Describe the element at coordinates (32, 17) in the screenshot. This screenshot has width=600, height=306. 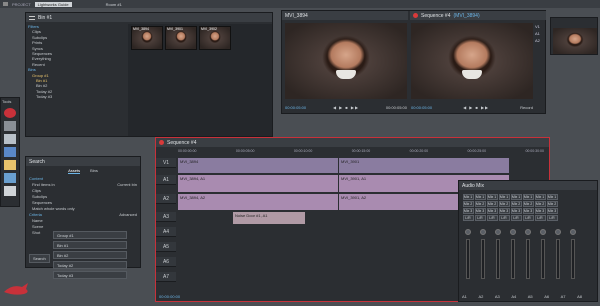
I see `menu-icon` at that location.